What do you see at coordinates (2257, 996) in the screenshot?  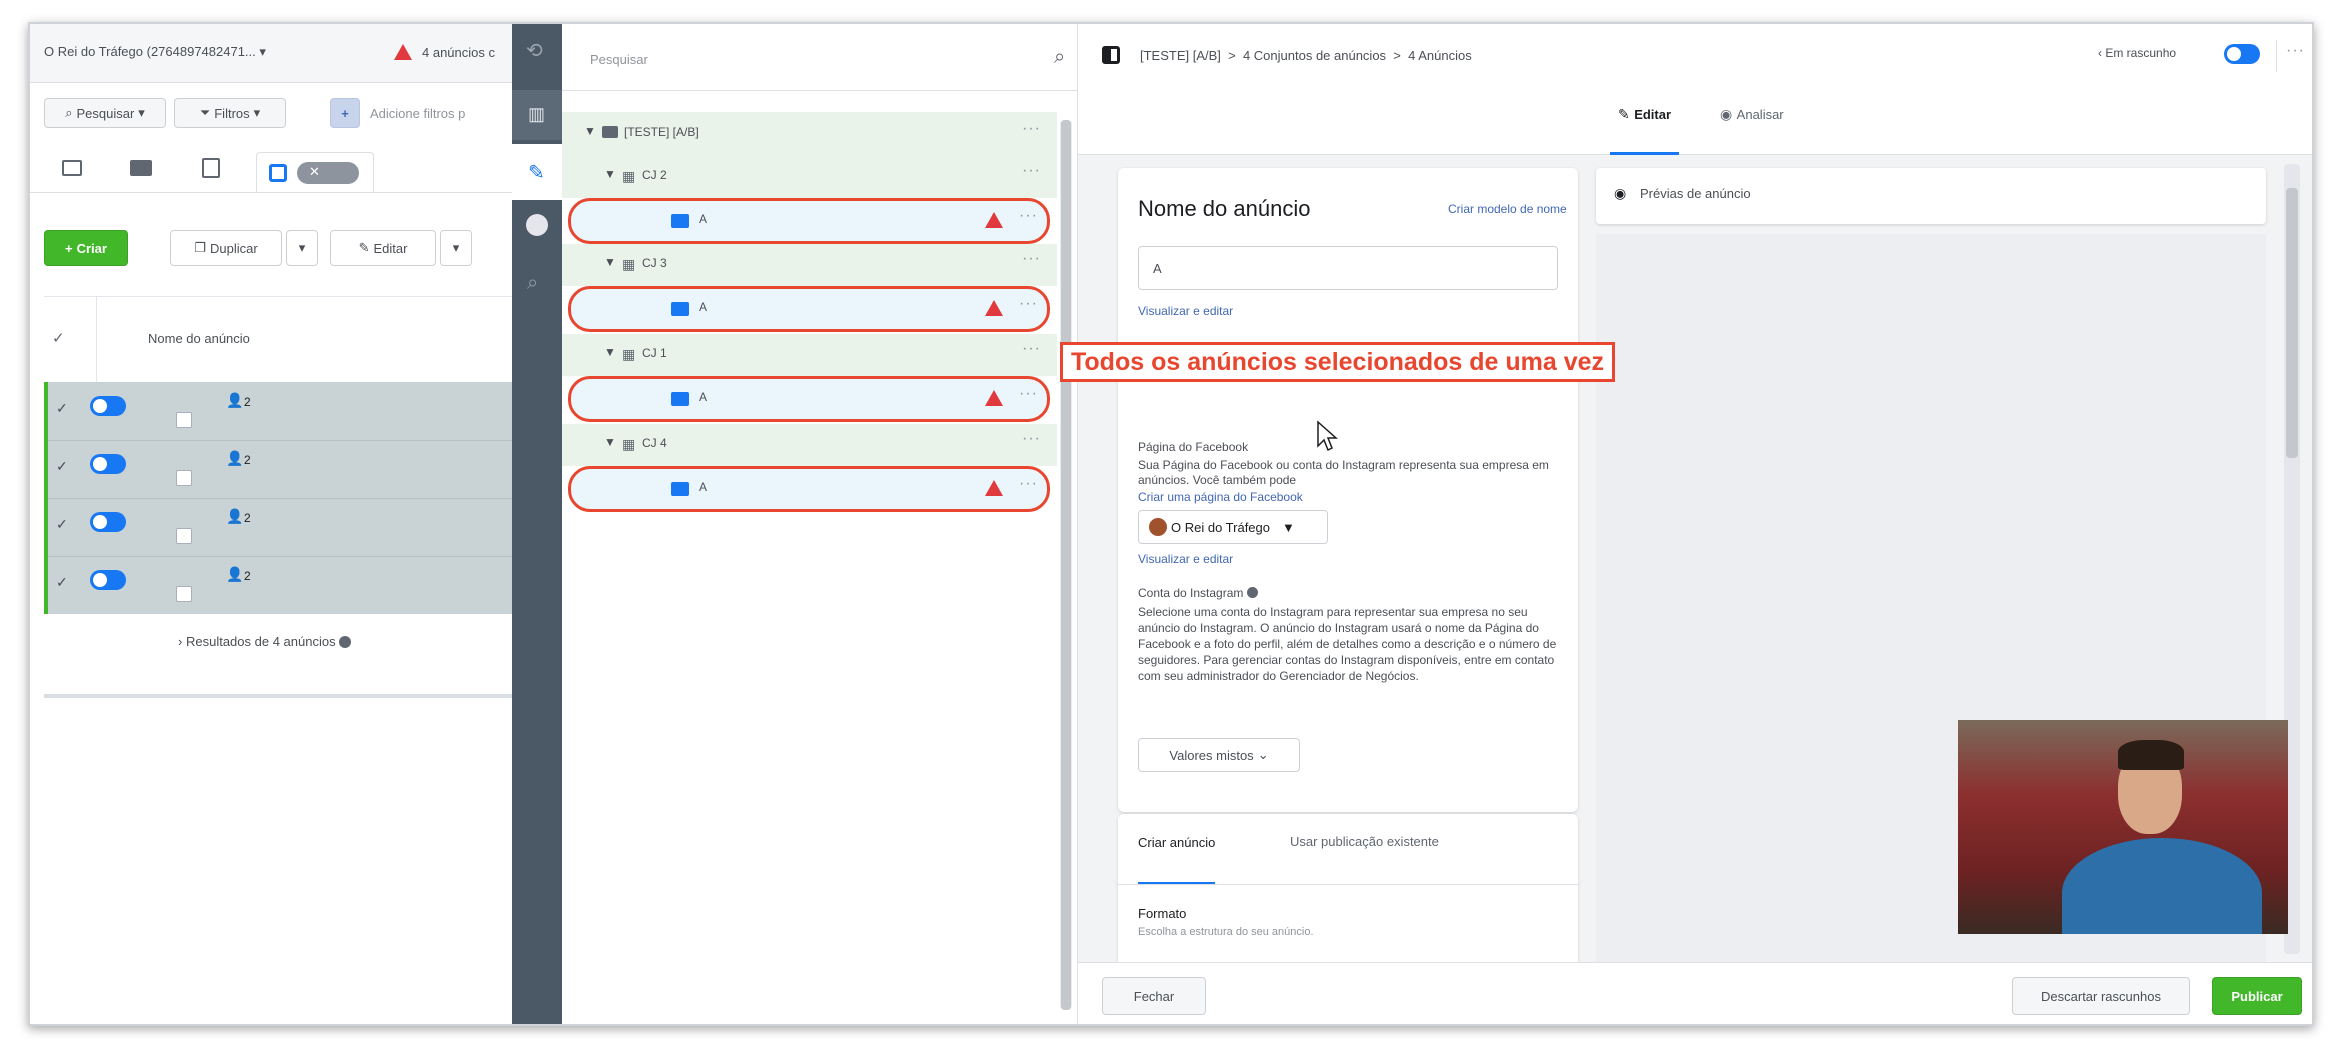 I see `publish-button: Publicar` at bounding box center [2257, 996].